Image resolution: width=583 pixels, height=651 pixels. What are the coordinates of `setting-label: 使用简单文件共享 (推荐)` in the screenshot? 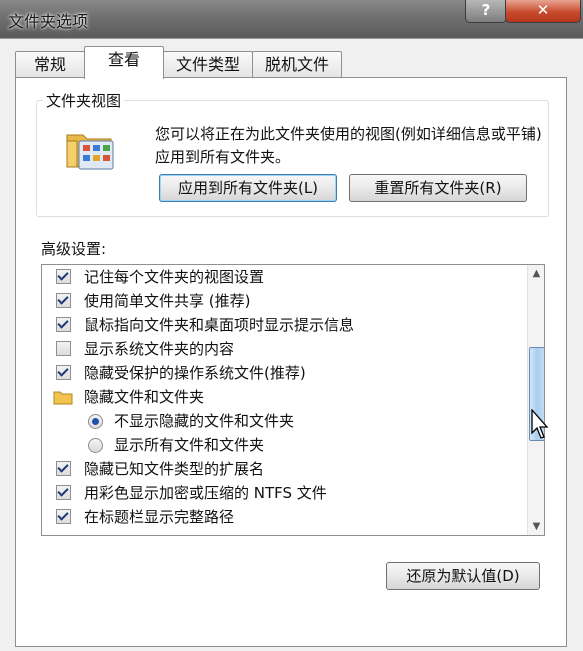 It's located at (167, 301).